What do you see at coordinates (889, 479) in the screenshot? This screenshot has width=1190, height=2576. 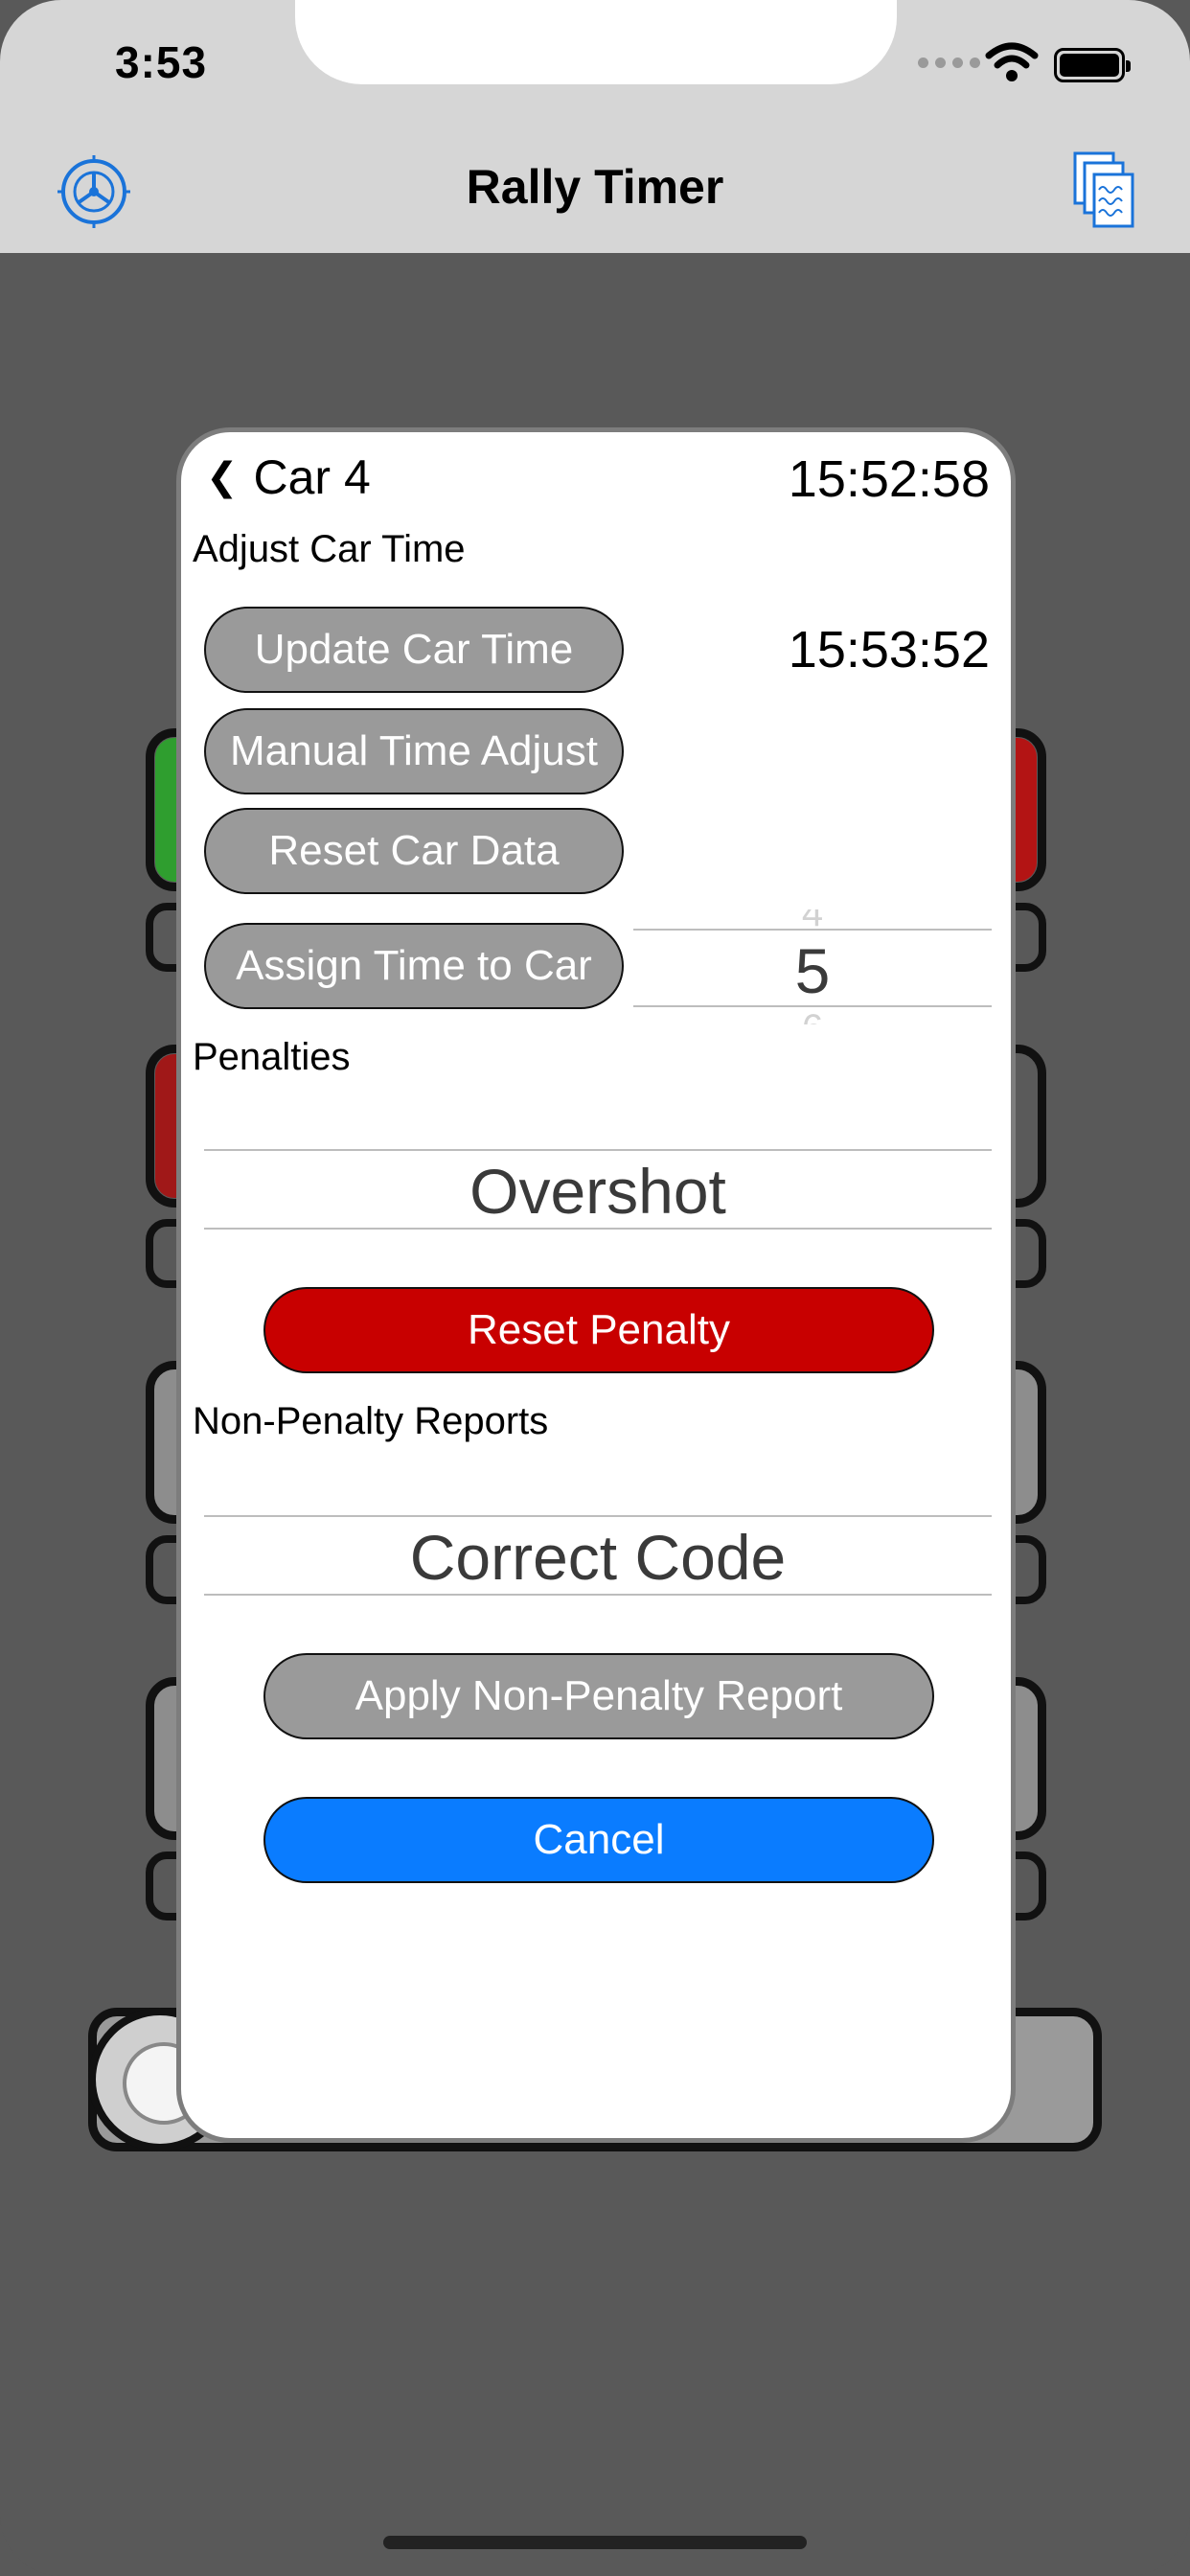 I see `current-time: 15:52:58` at bounding box center [889, 479].